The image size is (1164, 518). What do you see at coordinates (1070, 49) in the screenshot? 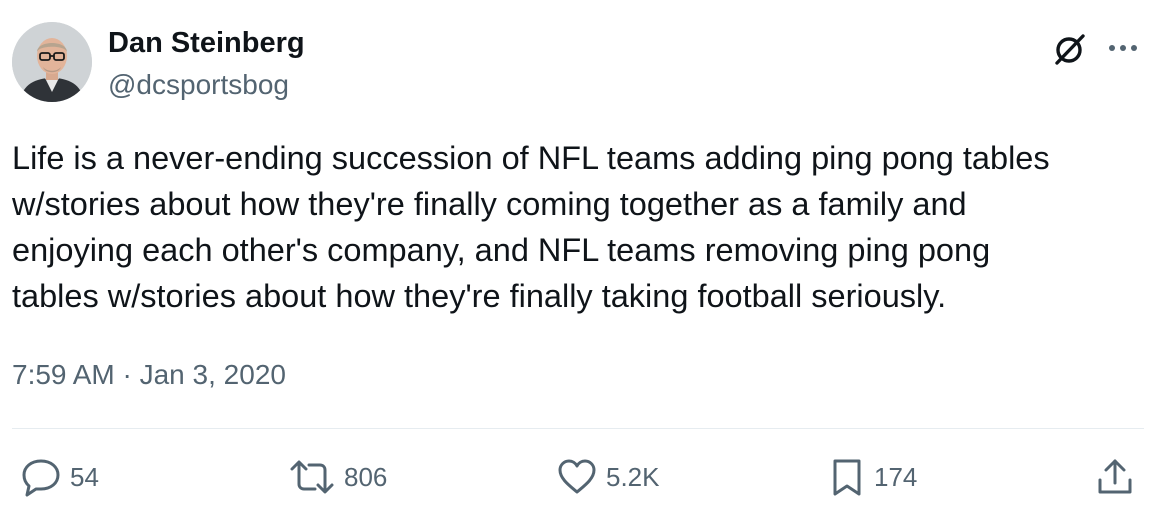
I see `grok-icon` at bounding box center [1070, 49].